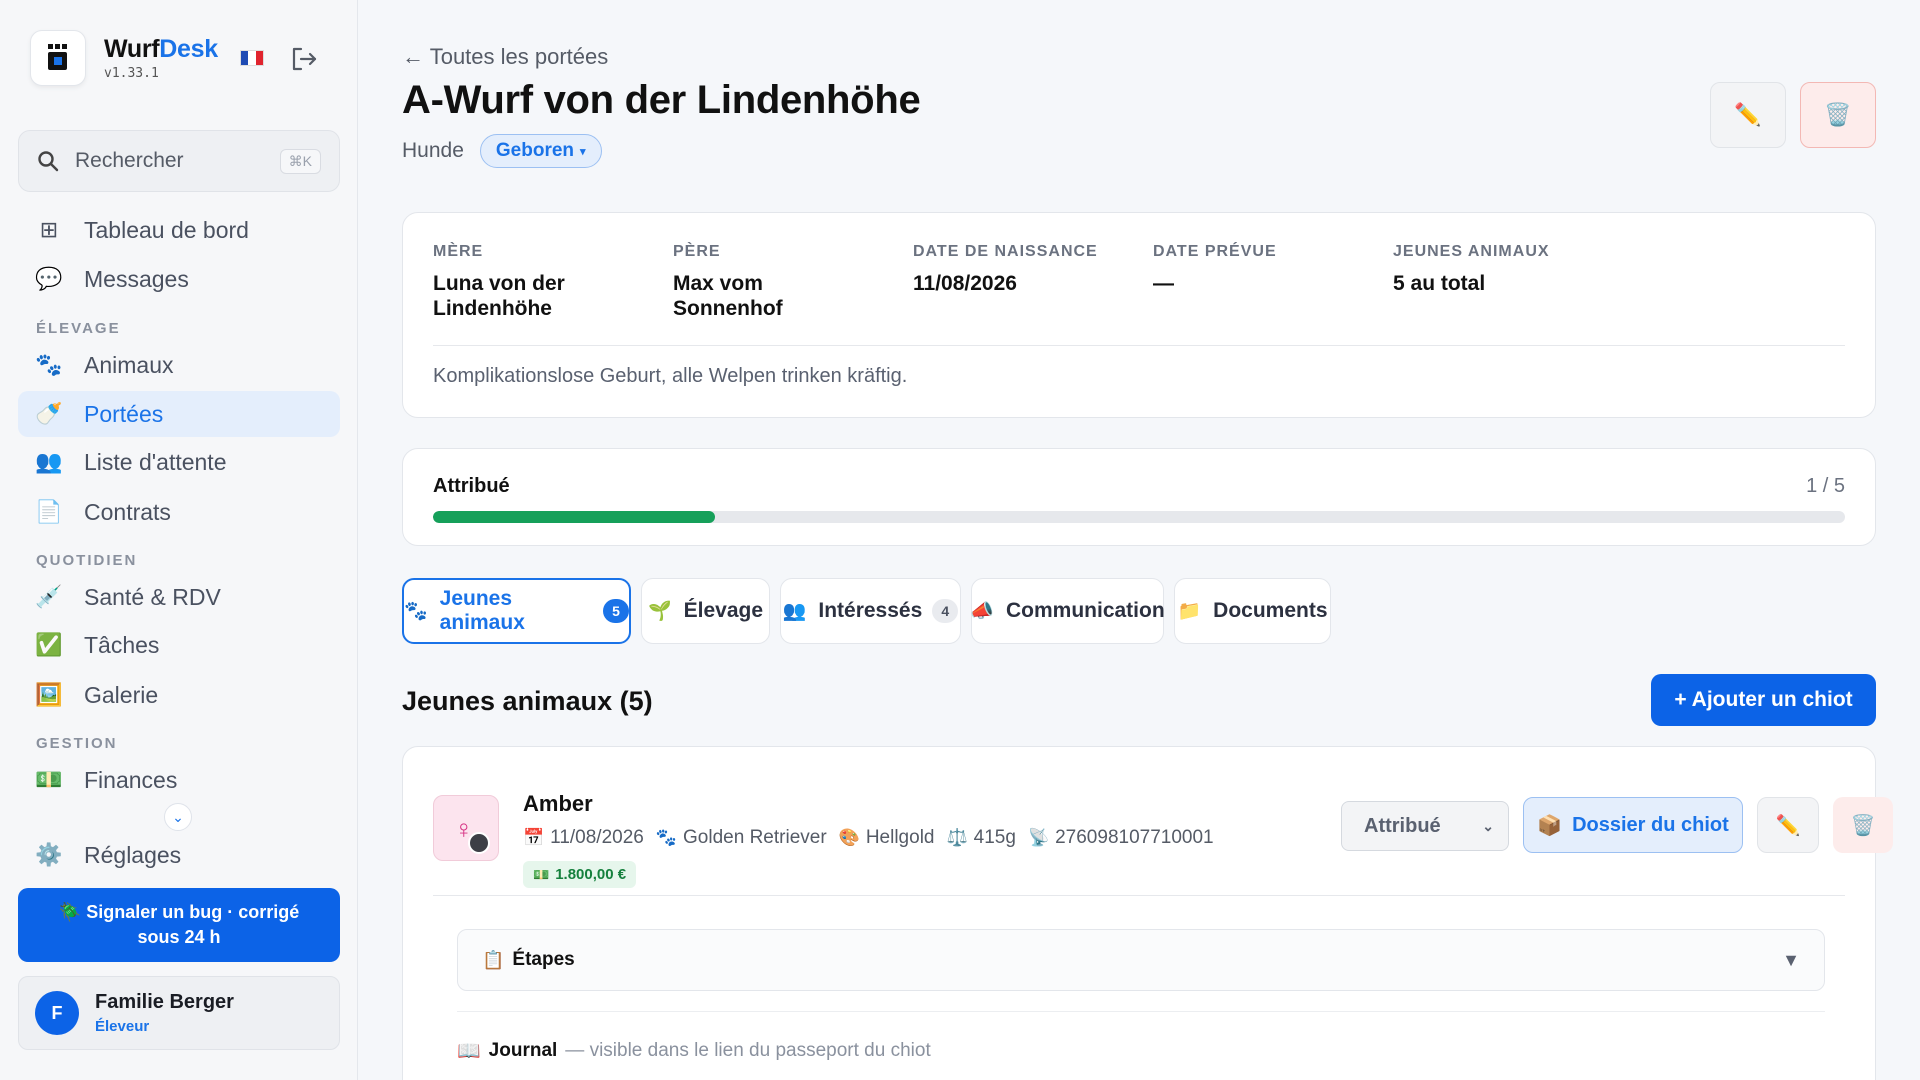  Describe the element at coordinates (523, 1050) in the screenshot. I see `journal-label: Journal` at that location.